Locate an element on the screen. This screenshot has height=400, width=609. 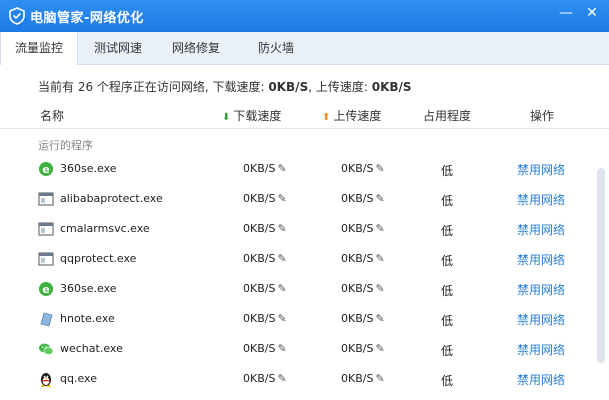
header-upload: ⬆ 上传速度 is located at coordinates (351, 115).